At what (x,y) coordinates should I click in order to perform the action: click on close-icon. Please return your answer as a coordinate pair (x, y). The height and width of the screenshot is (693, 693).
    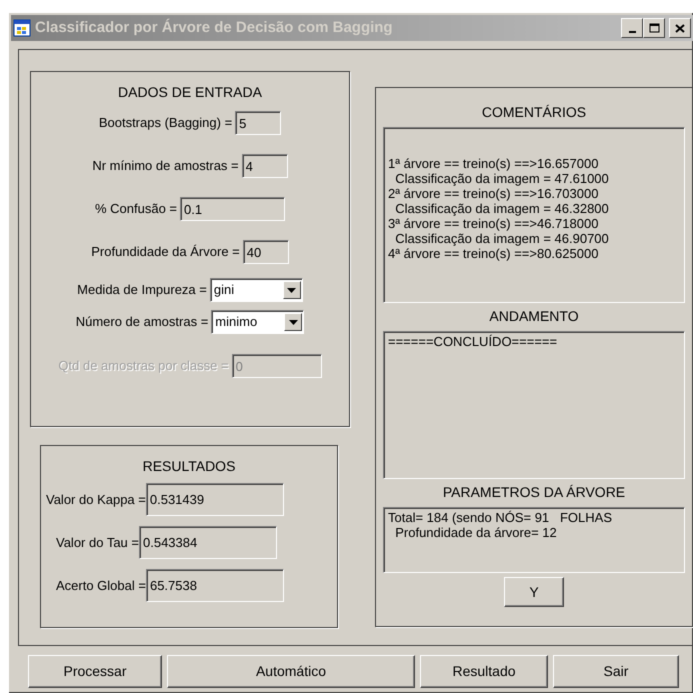
    Looking at the image, I should click on (680, 28).